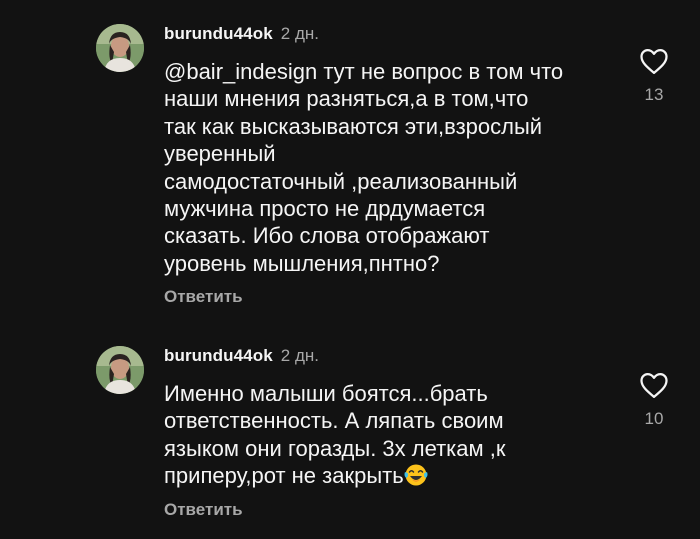  Describe the element at coordinates (353, 126) in the screenshot. I see `comment-line: так как высказываются эти,взрослый` at that location.